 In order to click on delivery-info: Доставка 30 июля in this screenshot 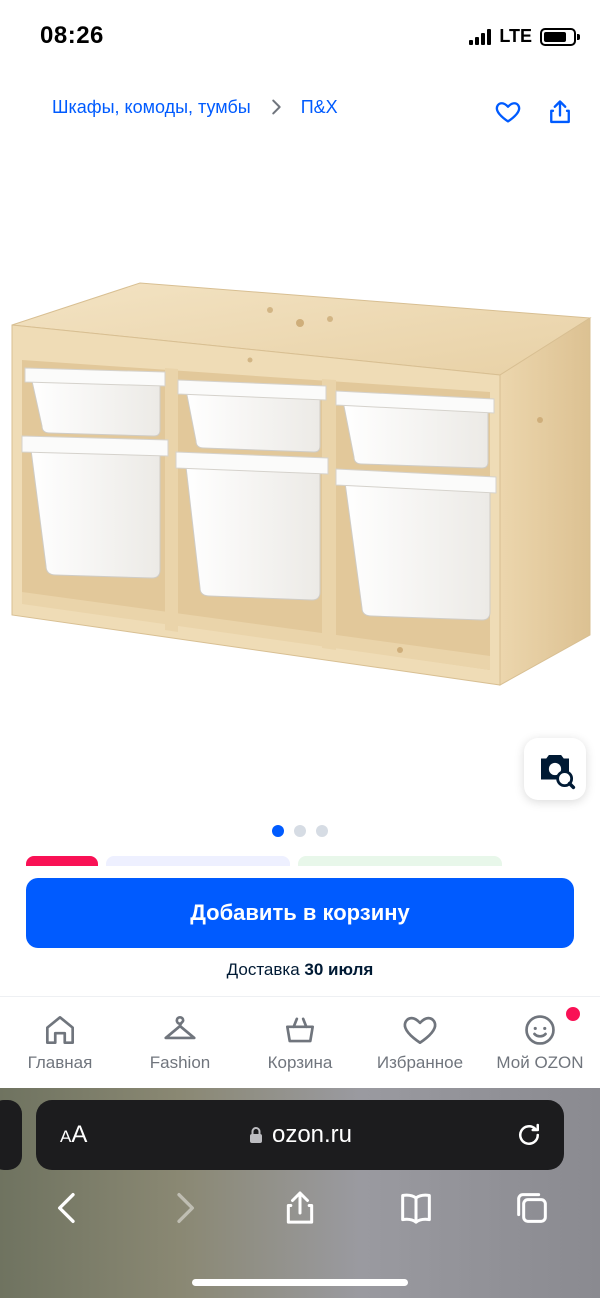, I will do `click(300, 970)`.